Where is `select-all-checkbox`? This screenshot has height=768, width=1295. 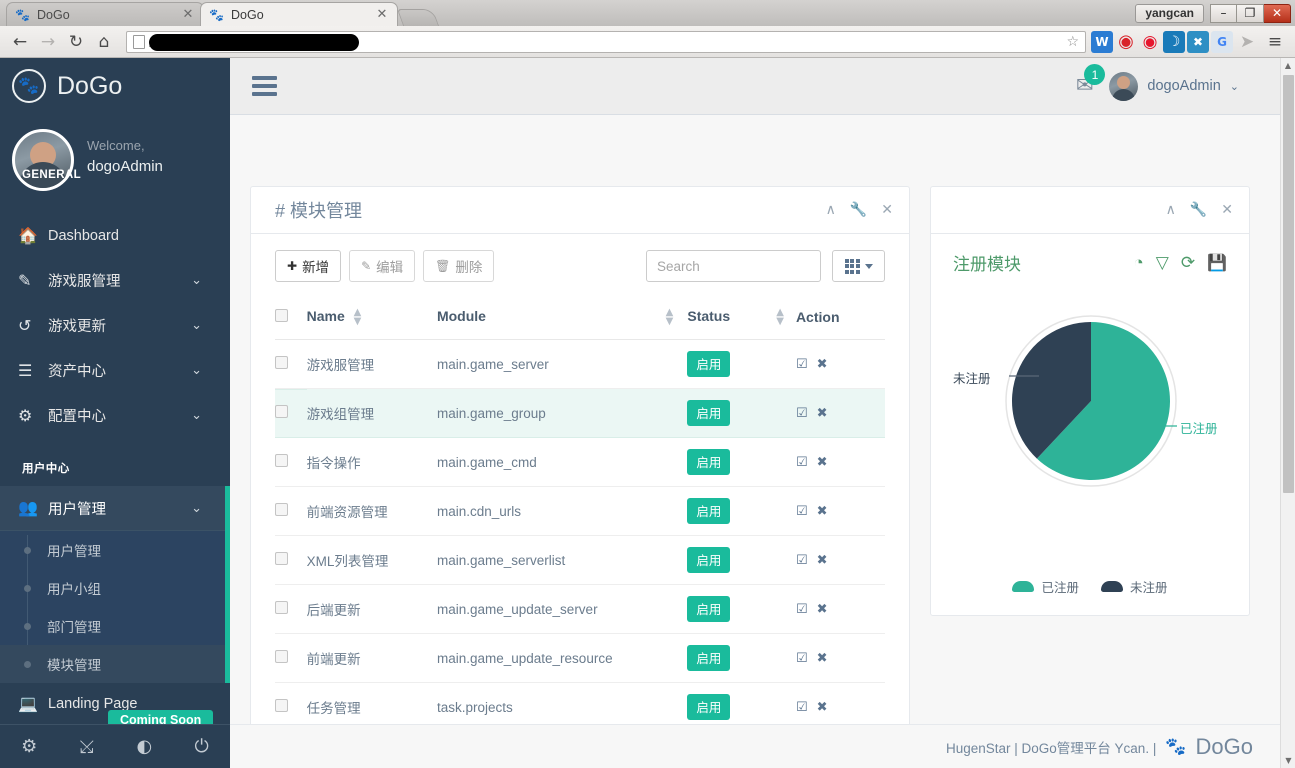 select-all-checkbox is located at coordinates (281, 316).